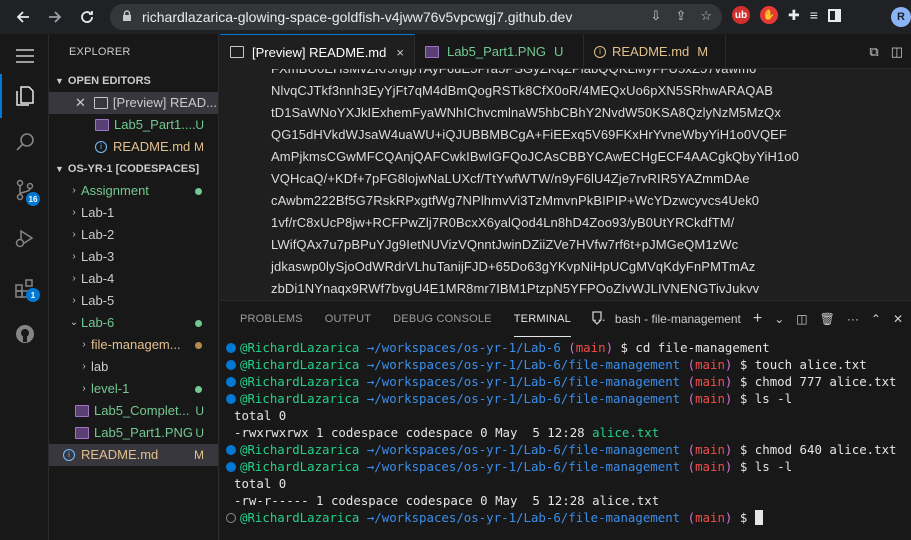  Describe the element at coordinates (24, 56) in the screenshot. I see `menu-icon` at that location.